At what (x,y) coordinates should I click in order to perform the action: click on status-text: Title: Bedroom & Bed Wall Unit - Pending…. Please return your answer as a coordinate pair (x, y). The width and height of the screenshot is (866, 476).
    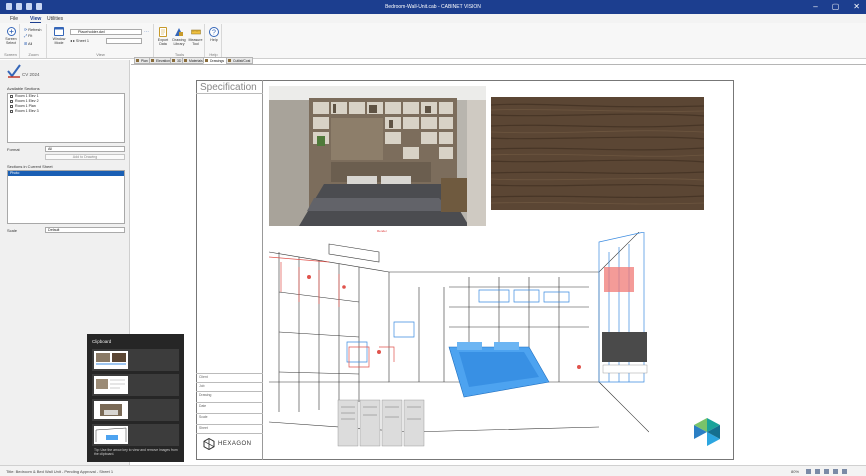
    Looking at the image, I should click on (60, 471).